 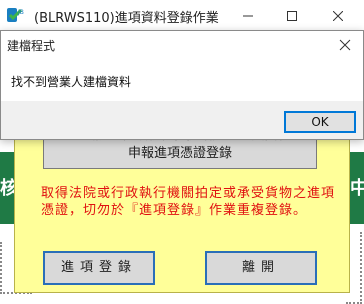 I want to click on side-tab-label: 中, so click(x=357, y=188).